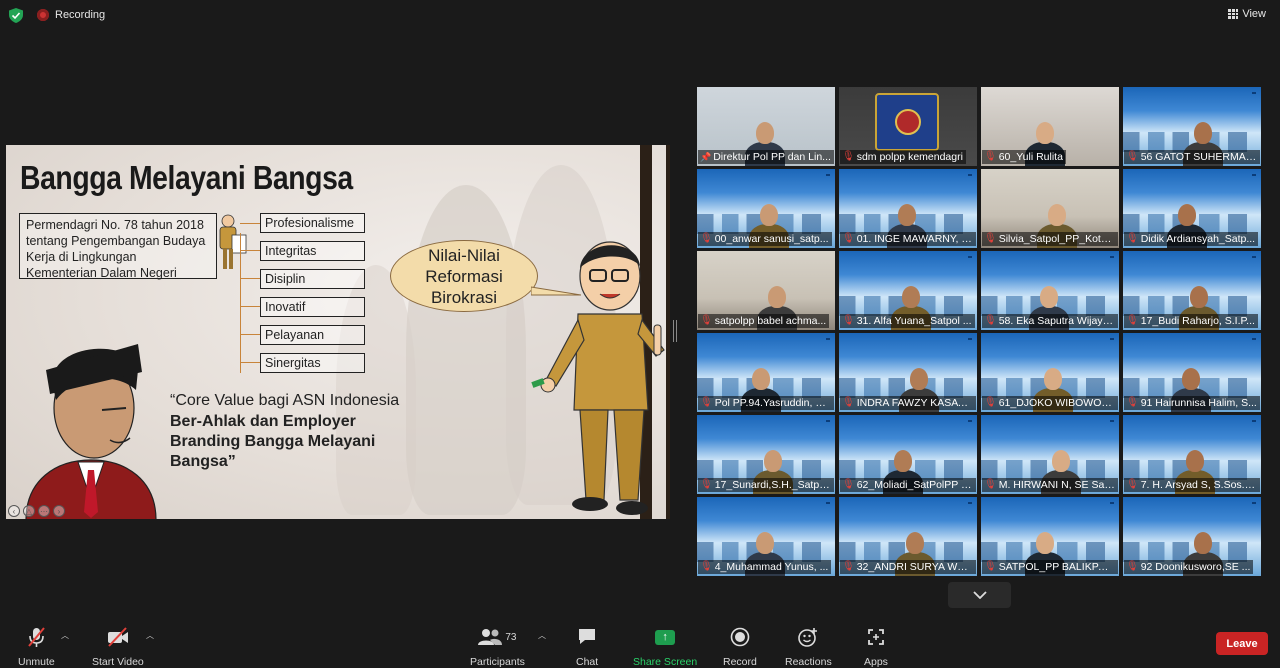  Describe the element at coordinates (118, 647) in the screenshot. I see `start-video-button: Start Video` at that location.